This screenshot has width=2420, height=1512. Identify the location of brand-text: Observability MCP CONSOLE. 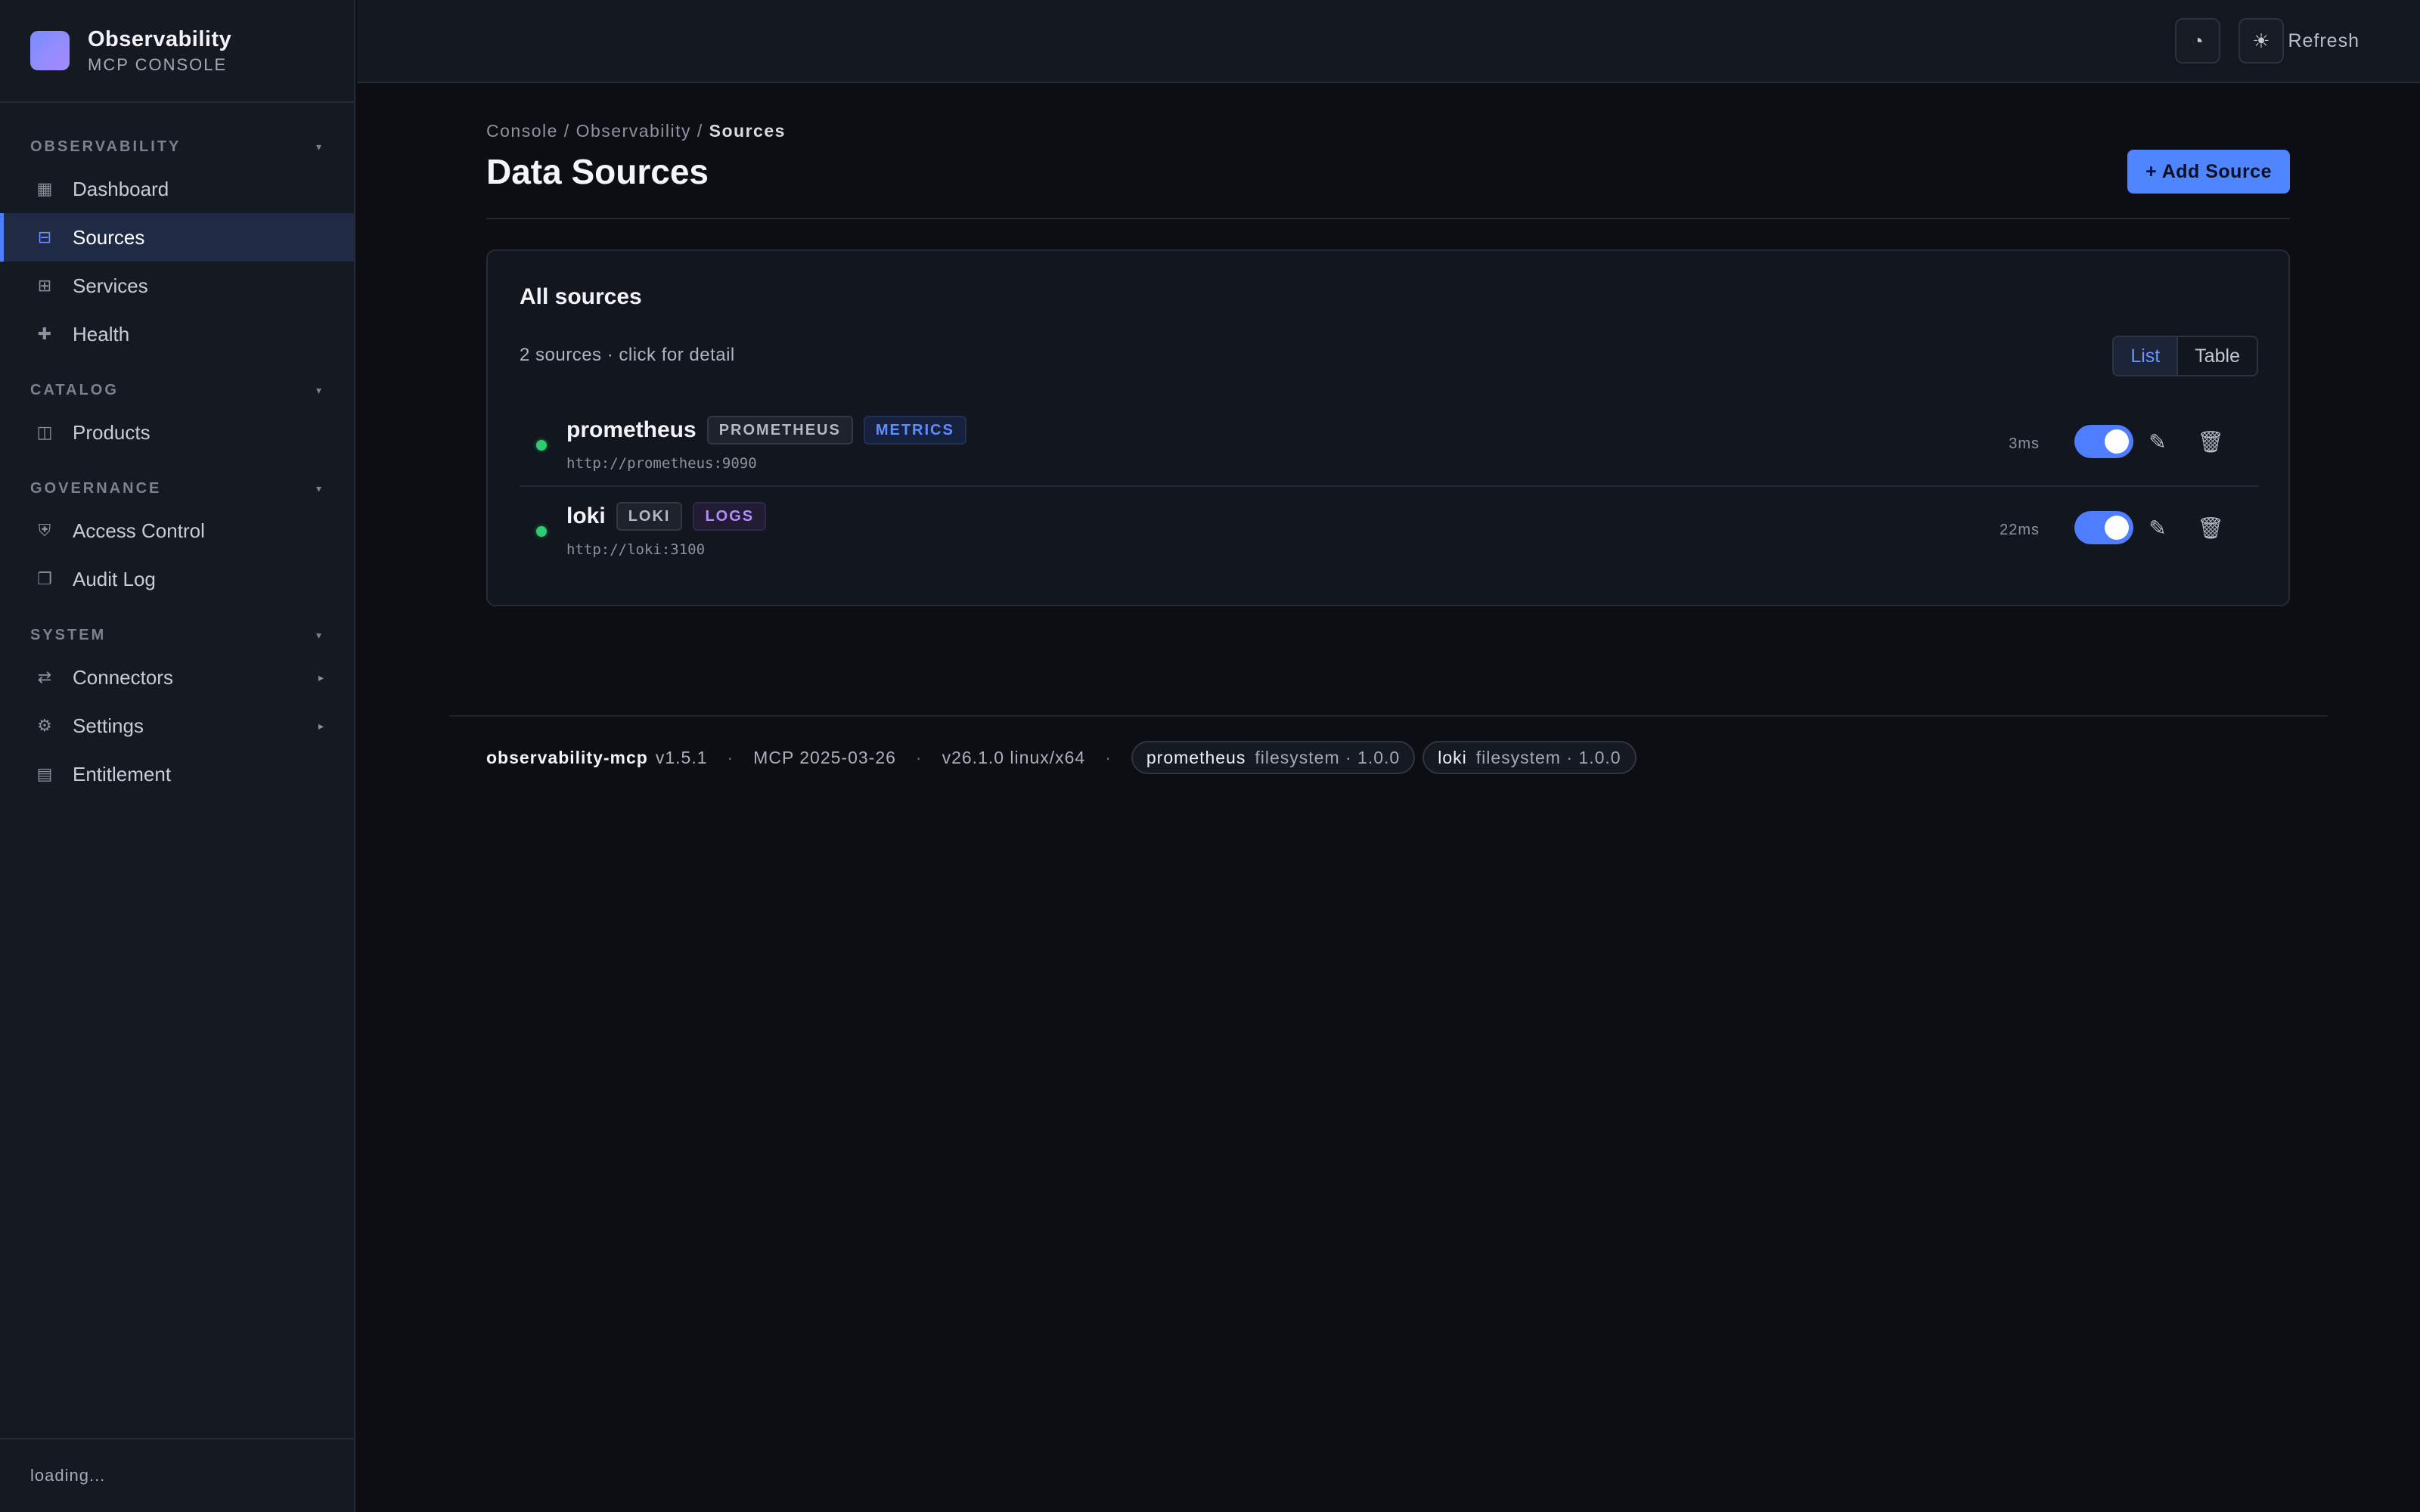
(159, 51).